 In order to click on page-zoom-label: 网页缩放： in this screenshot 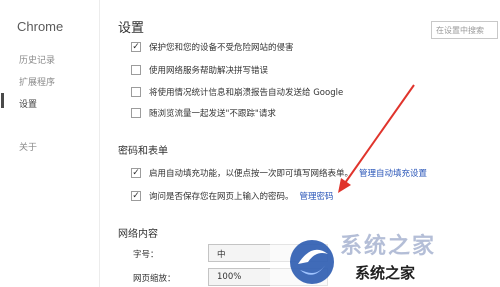, I will do `click(154, 279)`.